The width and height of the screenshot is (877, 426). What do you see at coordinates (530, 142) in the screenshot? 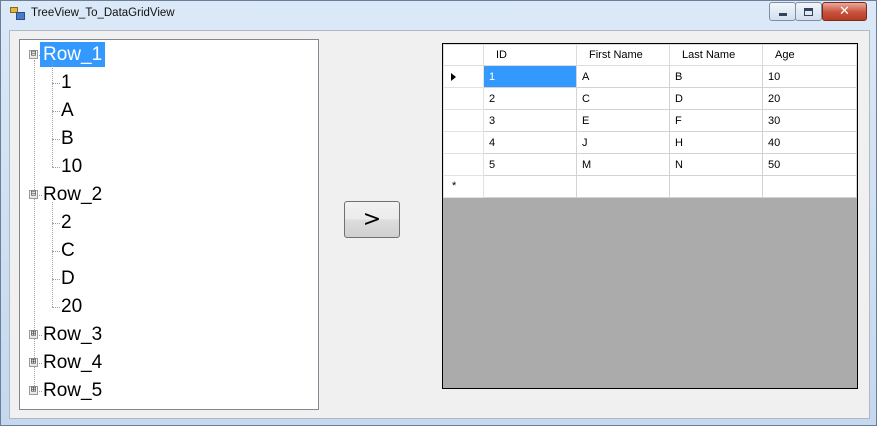
I see `grid-cell: 4` at bounding box center [530, 142].